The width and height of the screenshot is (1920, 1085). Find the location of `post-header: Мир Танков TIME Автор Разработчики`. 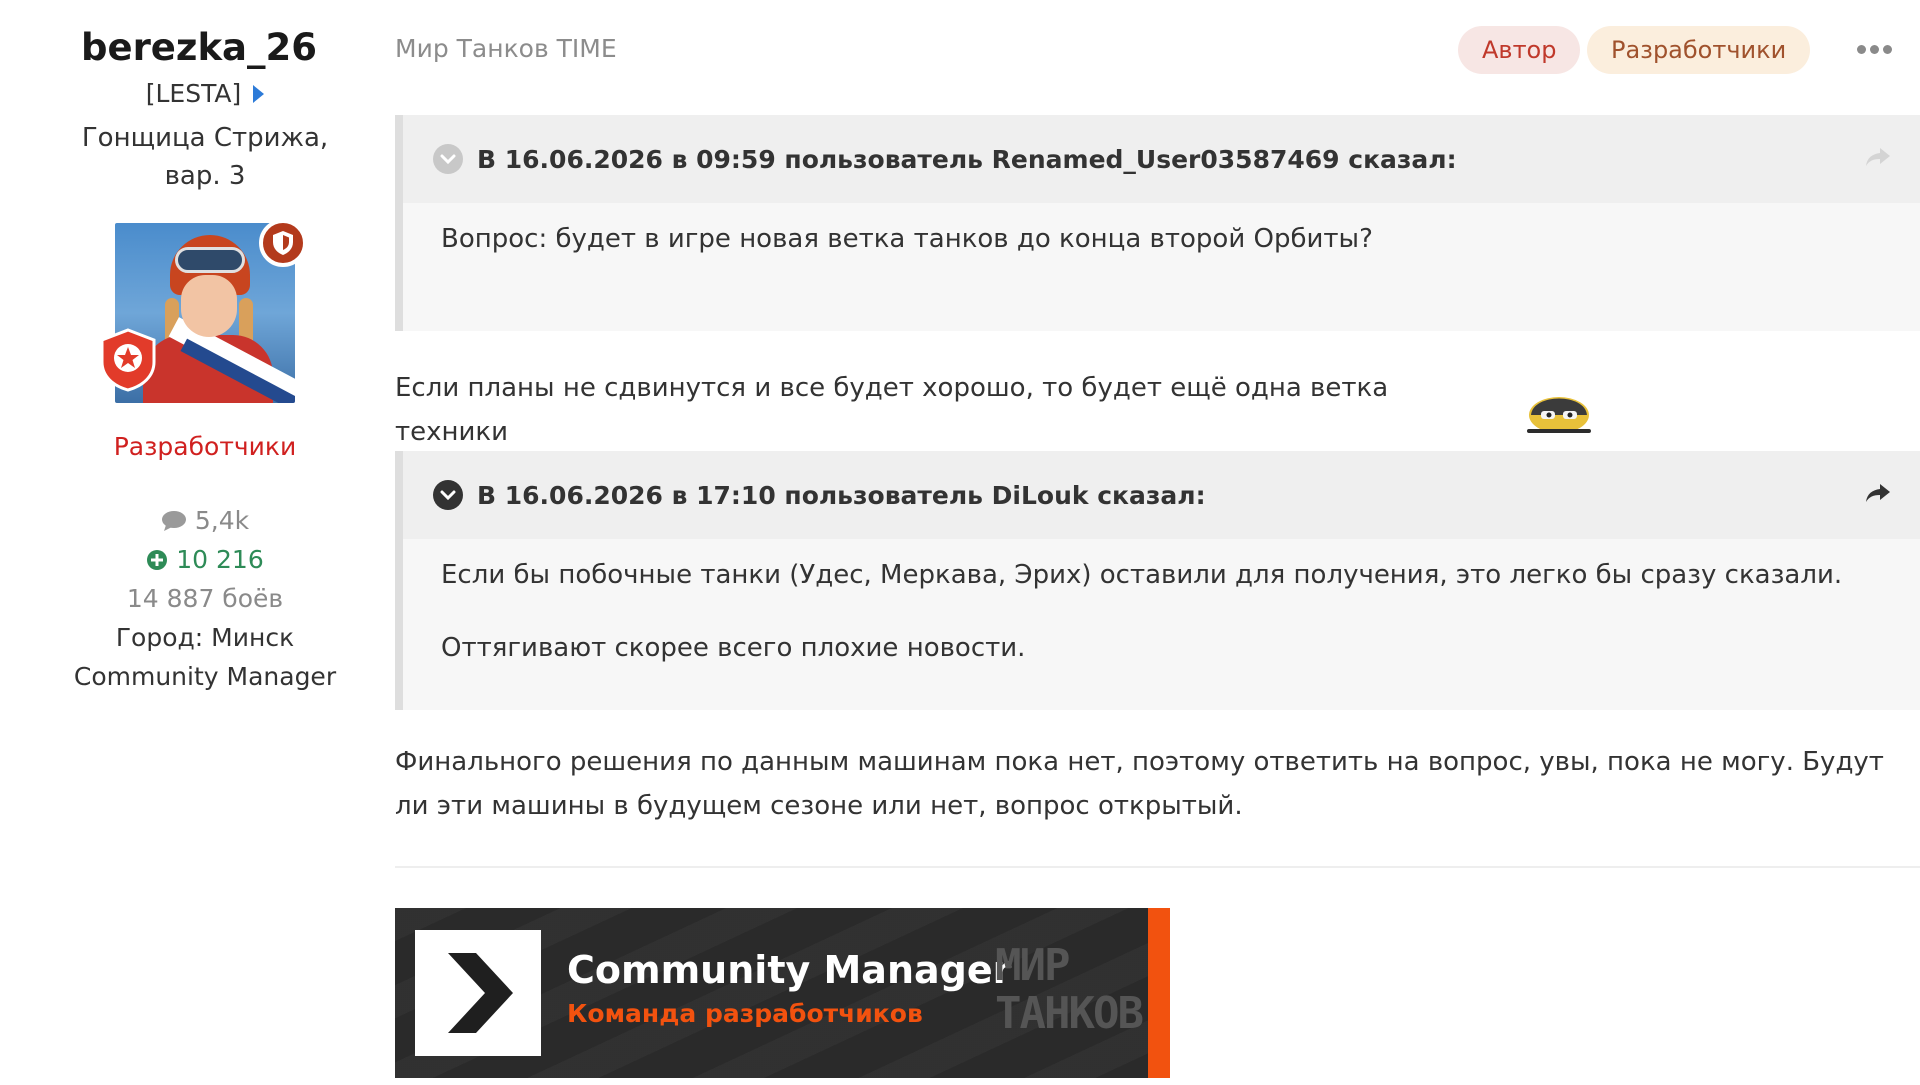

post-header: Мир Танков TIME Автор Разработчики is located at coordinates (1157, 50).